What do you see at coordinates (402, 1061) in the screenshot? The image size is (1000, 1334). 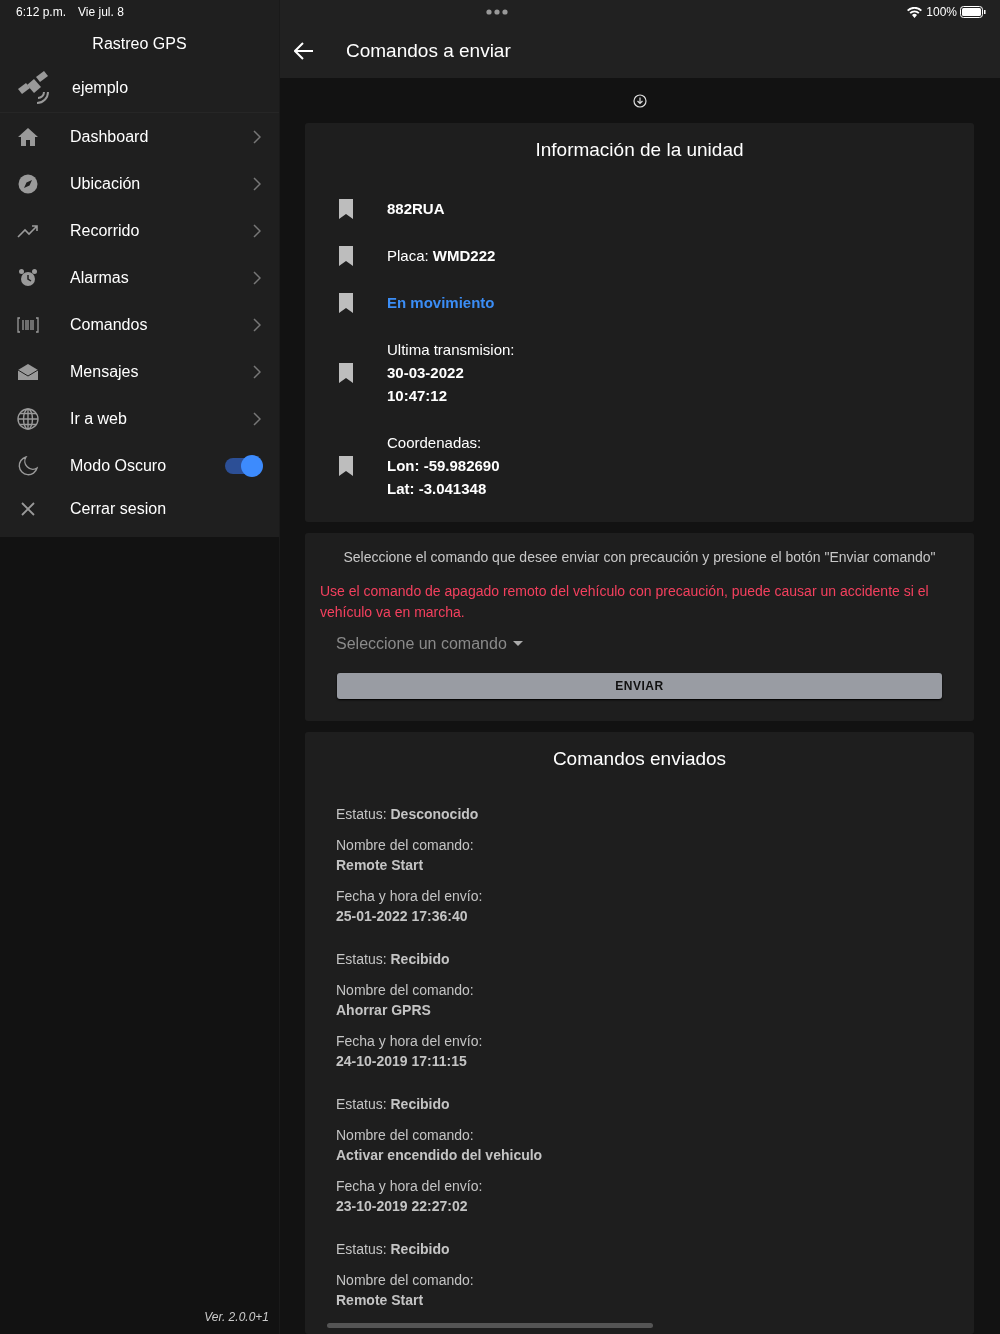 I see `sent-date: 24-10-2019 17:11:15` at bounding box center [402, 1061].